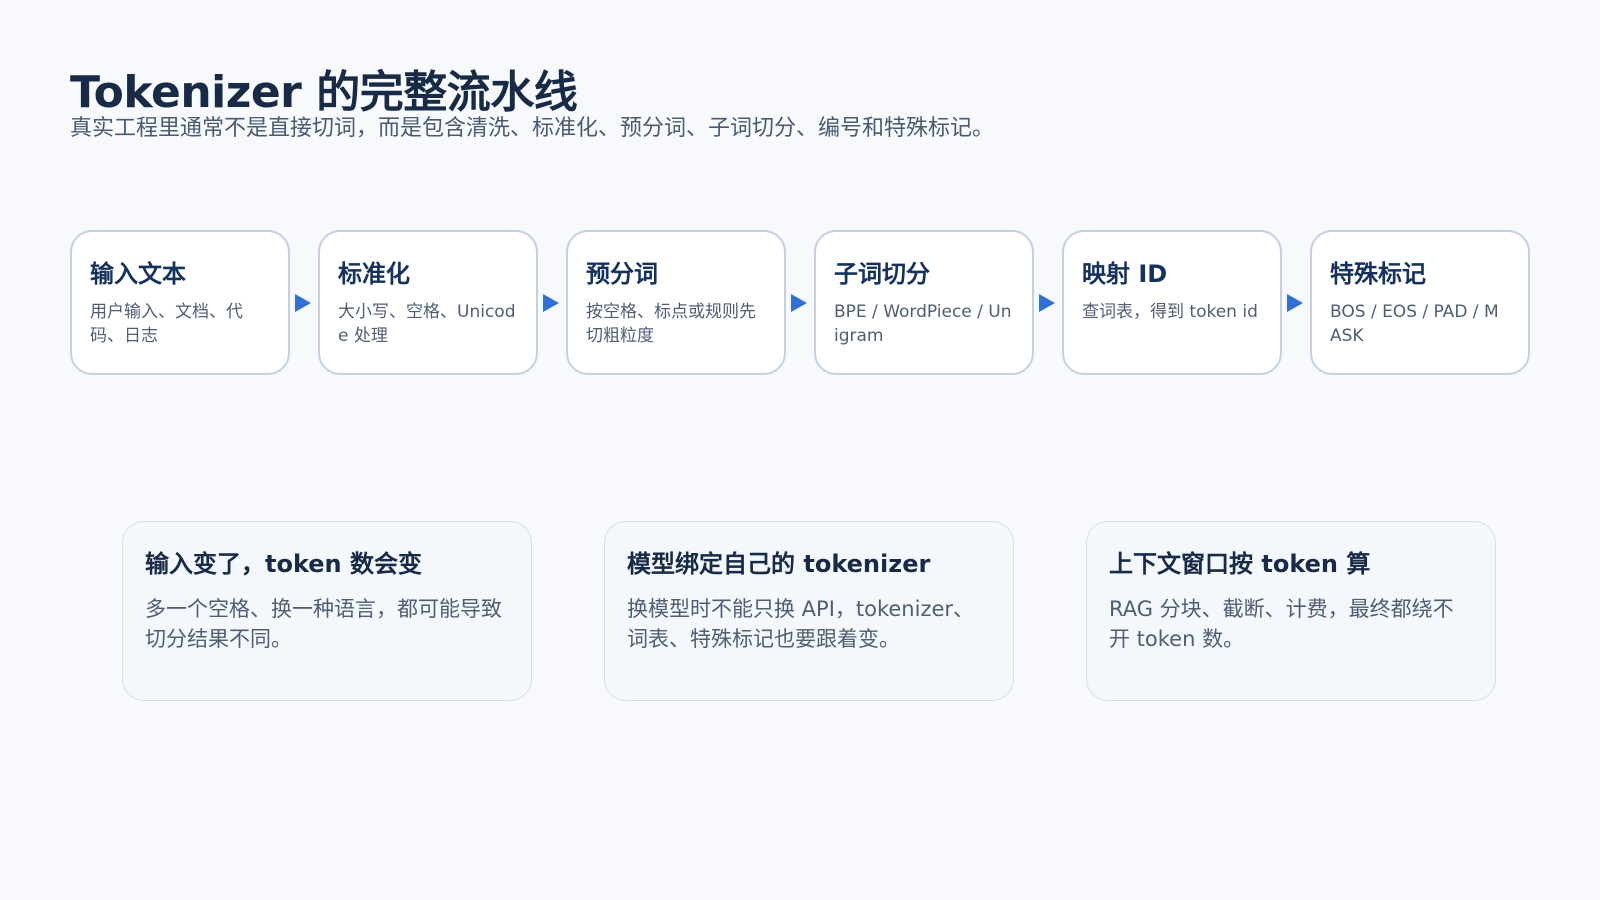 The width and height of the screenshot is (1600, 900). I want to click on step-pre-tokenization: 预分词 按空格、标点或规则先切粗粒度, so click(676, 302).